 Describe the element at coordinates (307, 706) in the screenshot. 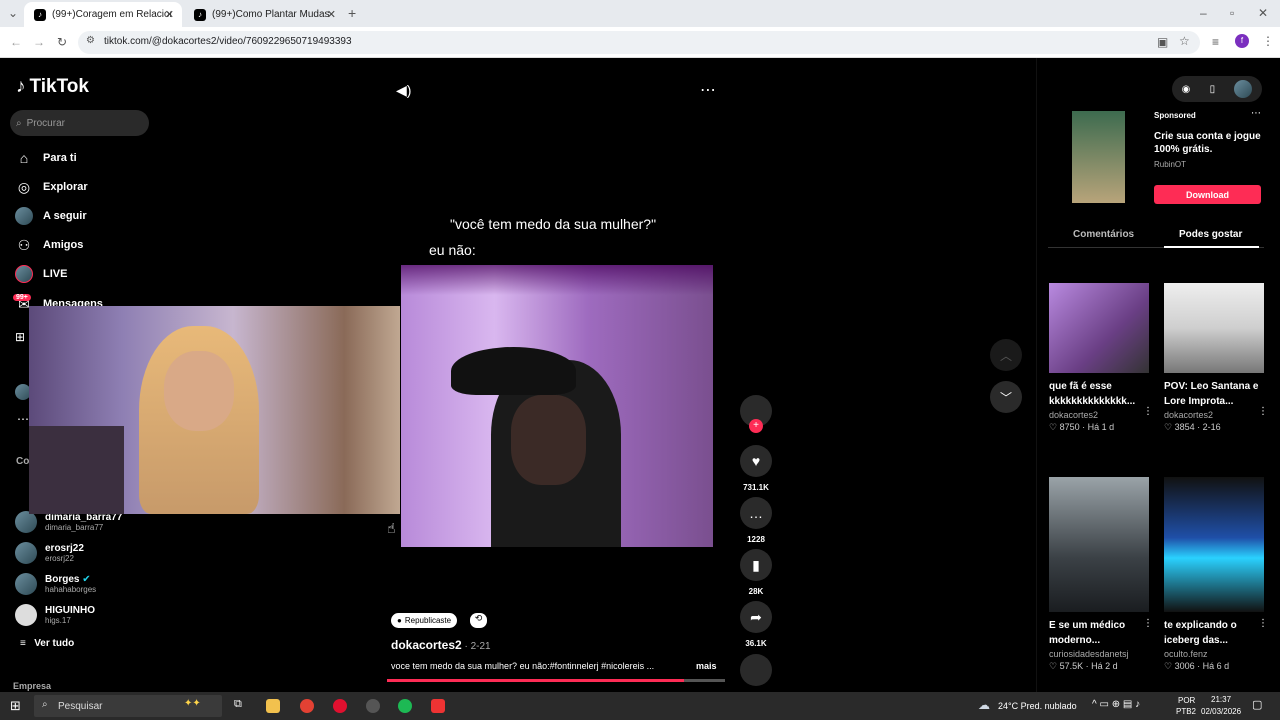

I see `chrome-icon` at that location.